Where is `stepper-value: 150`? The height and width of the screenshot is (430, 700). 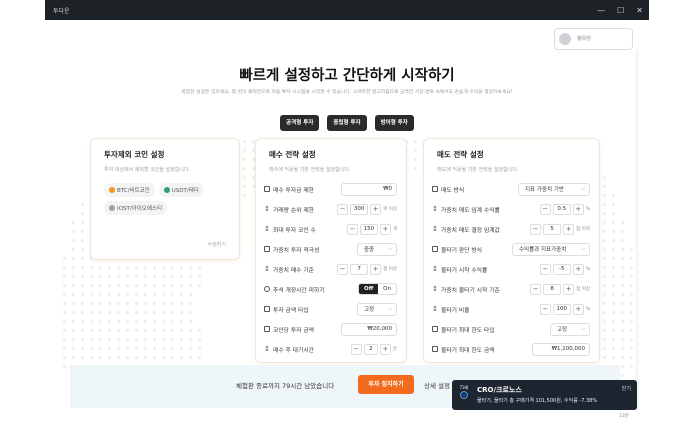
stepper-value: 150 is located at coordinates (368, 229).